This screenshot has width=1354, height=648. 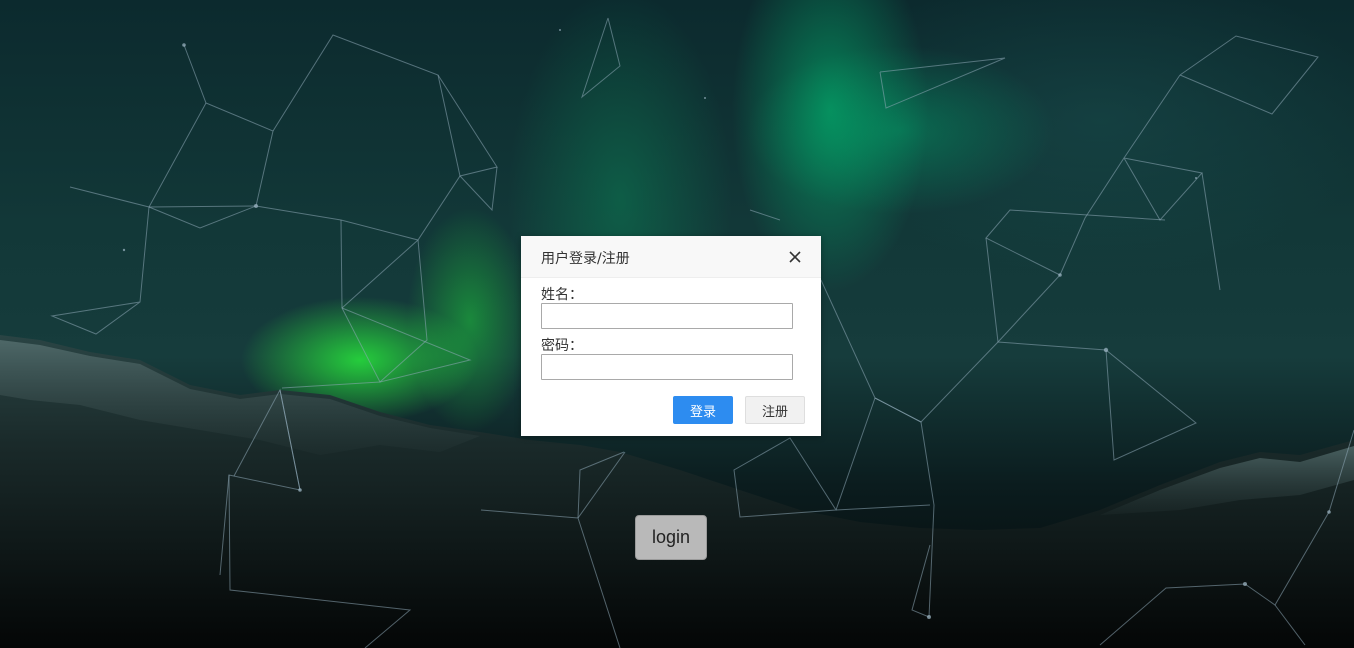 I want to click on register-button: 注册, so click(x=775, y=410).